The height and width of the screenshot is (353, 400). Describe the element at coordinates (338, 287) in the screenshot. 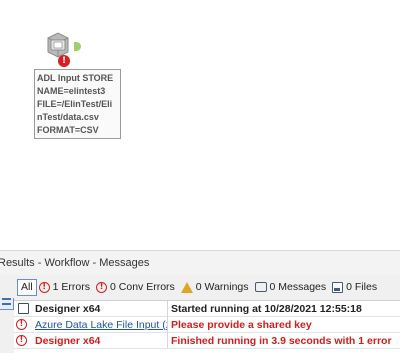

I see `file-icon` at that location.